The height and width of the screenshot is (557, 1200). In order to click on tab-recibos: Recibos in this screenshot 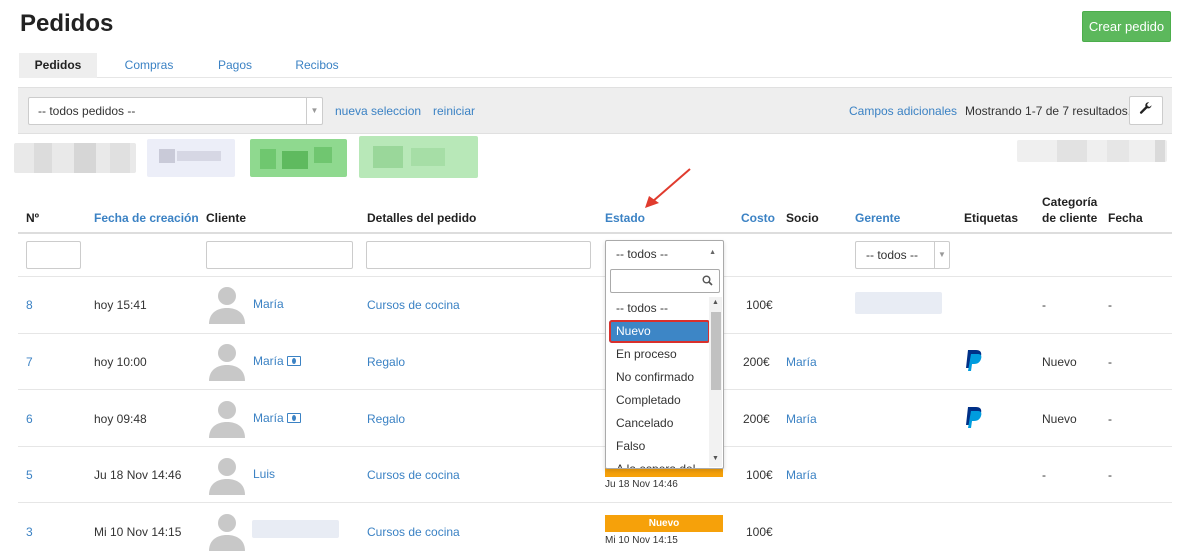, I will do `click(317, 65)`.